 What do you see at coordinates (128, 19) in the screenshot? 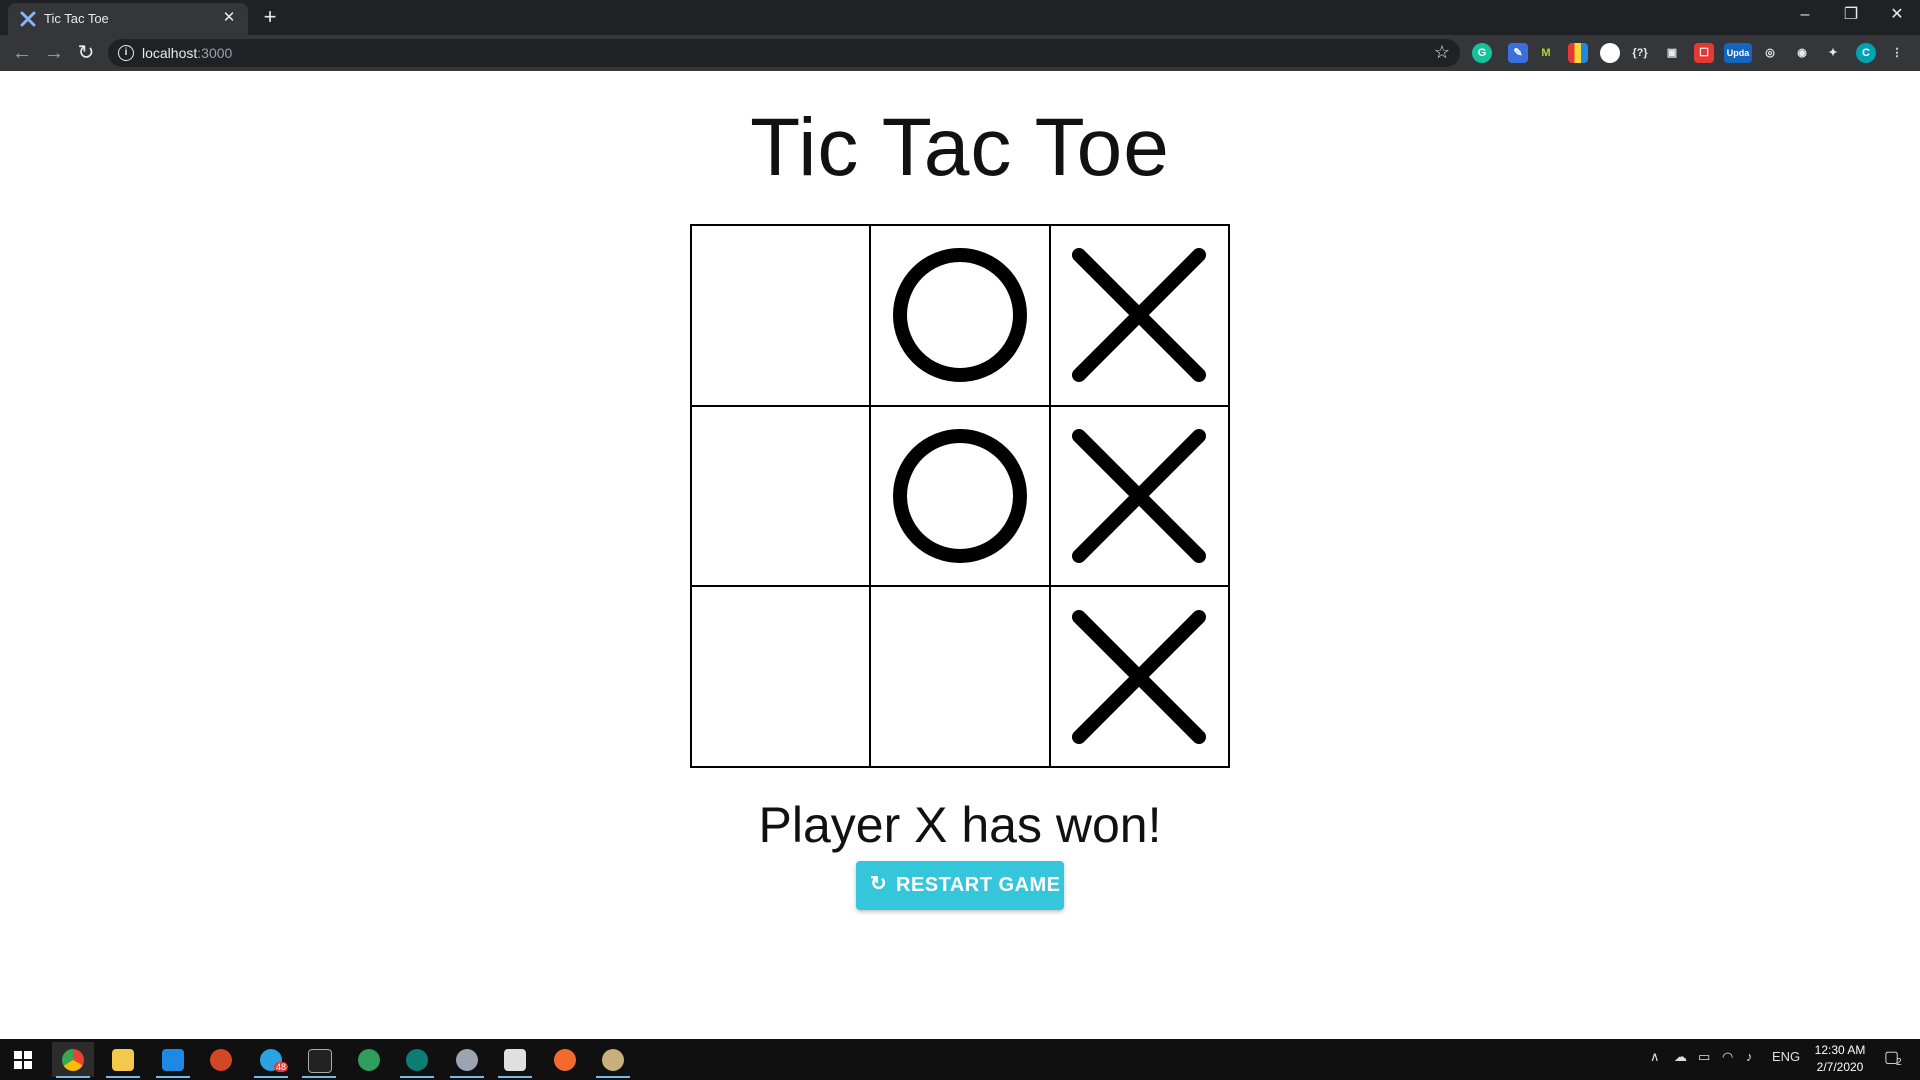
I see `browser-tab: Tic Tac Toe ✕` at bounding box center [128, 19].